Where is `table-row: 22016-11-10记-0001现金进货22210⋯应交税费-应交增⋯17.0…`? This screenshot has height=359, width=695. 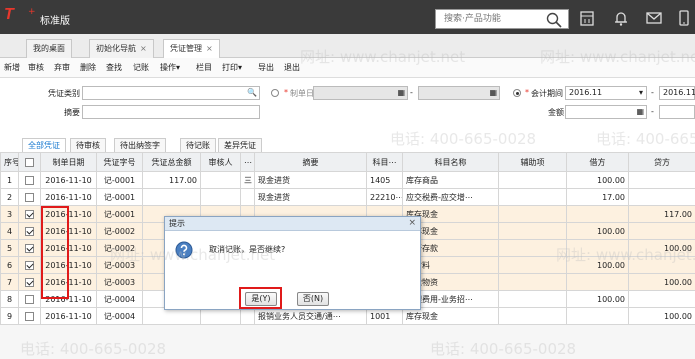 table-row: 22016-11-10记-0001现金进货22210⋯应交税费-应交增⋯17.0… is located at coordinates (348, 197).